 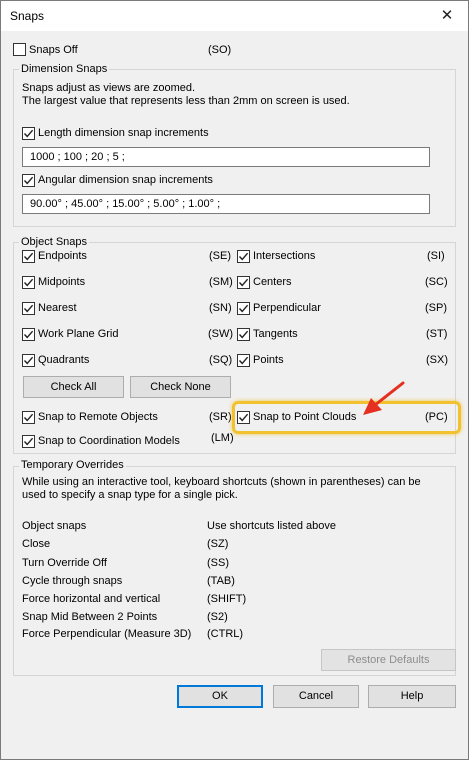 I want to click on length-increments-checkbox, so click(x=28, y=133).